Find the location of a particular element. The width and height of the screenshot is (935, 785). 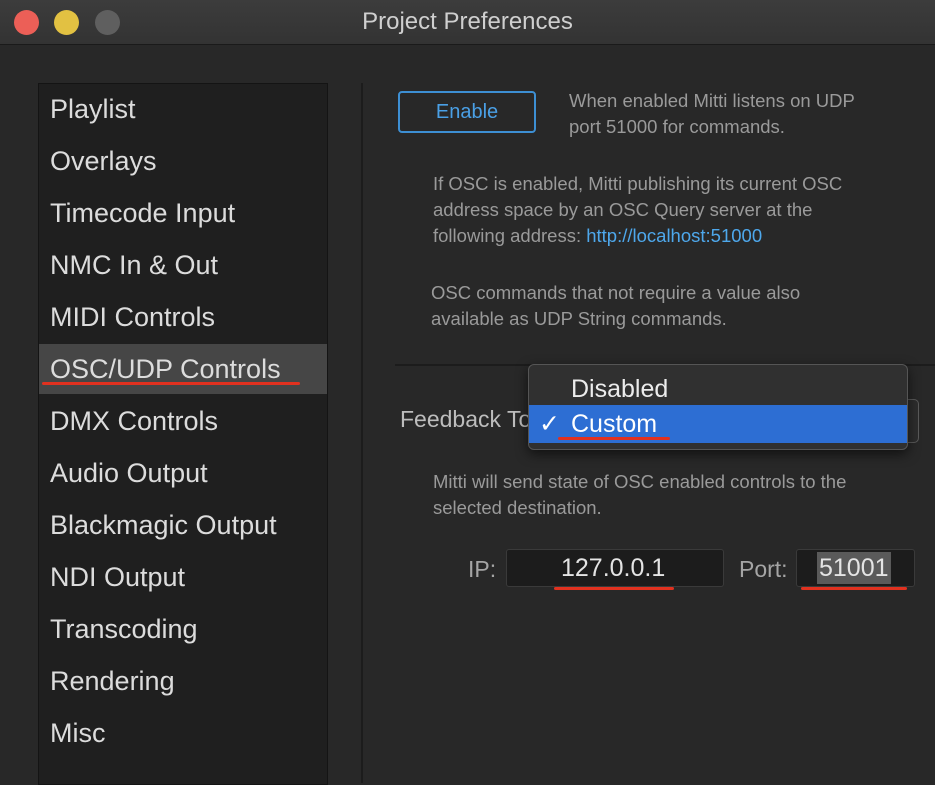

sidebar-item-label: Overlays is located at coordinates (103, 161).